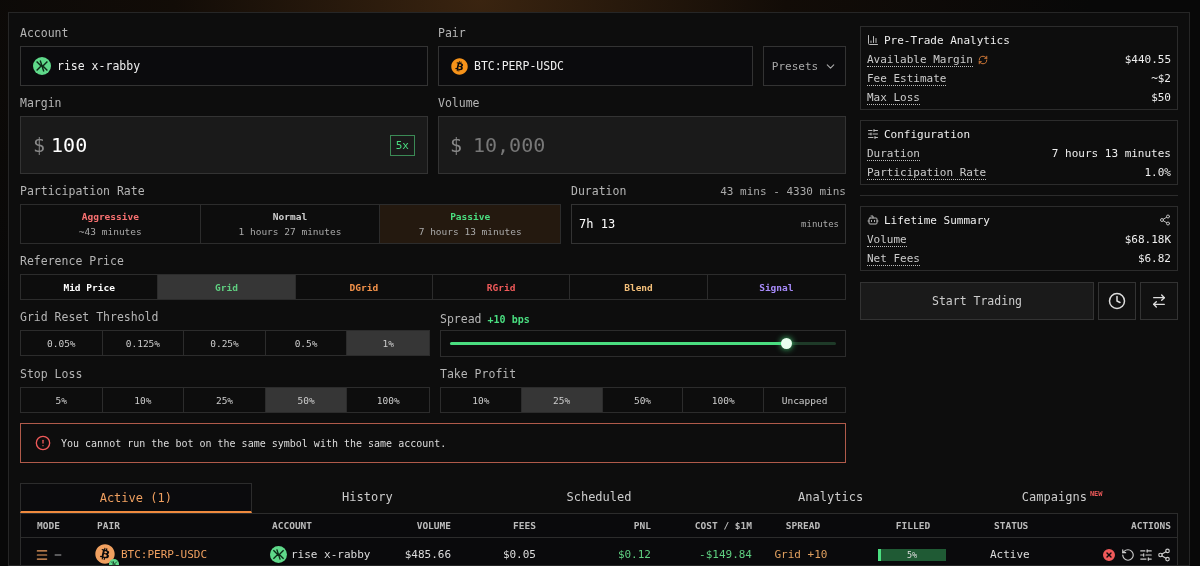  What do you see at coordinates (224, 66) in the screenshot?
I see `account-select: rise x-rabby` at bounding box center [224, 66].